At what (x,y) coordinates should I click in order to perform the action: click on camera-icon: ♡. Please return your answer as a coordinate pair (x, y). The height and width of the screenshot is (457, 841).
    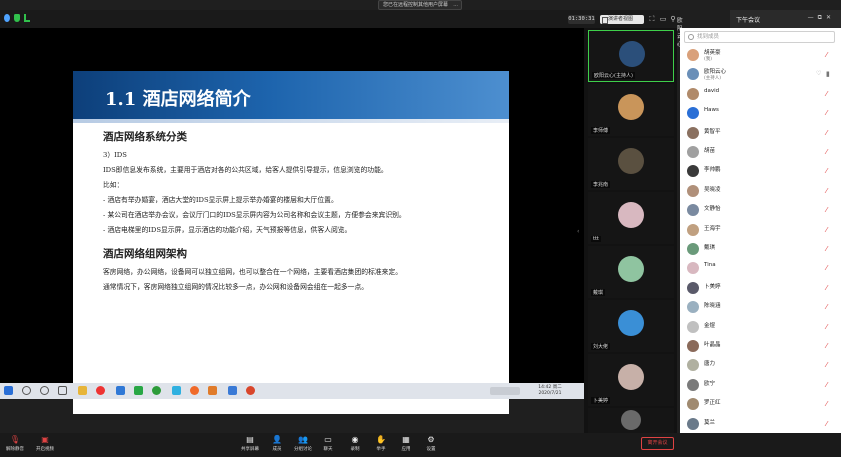
    Looking at the image, I should click on (818, 73).